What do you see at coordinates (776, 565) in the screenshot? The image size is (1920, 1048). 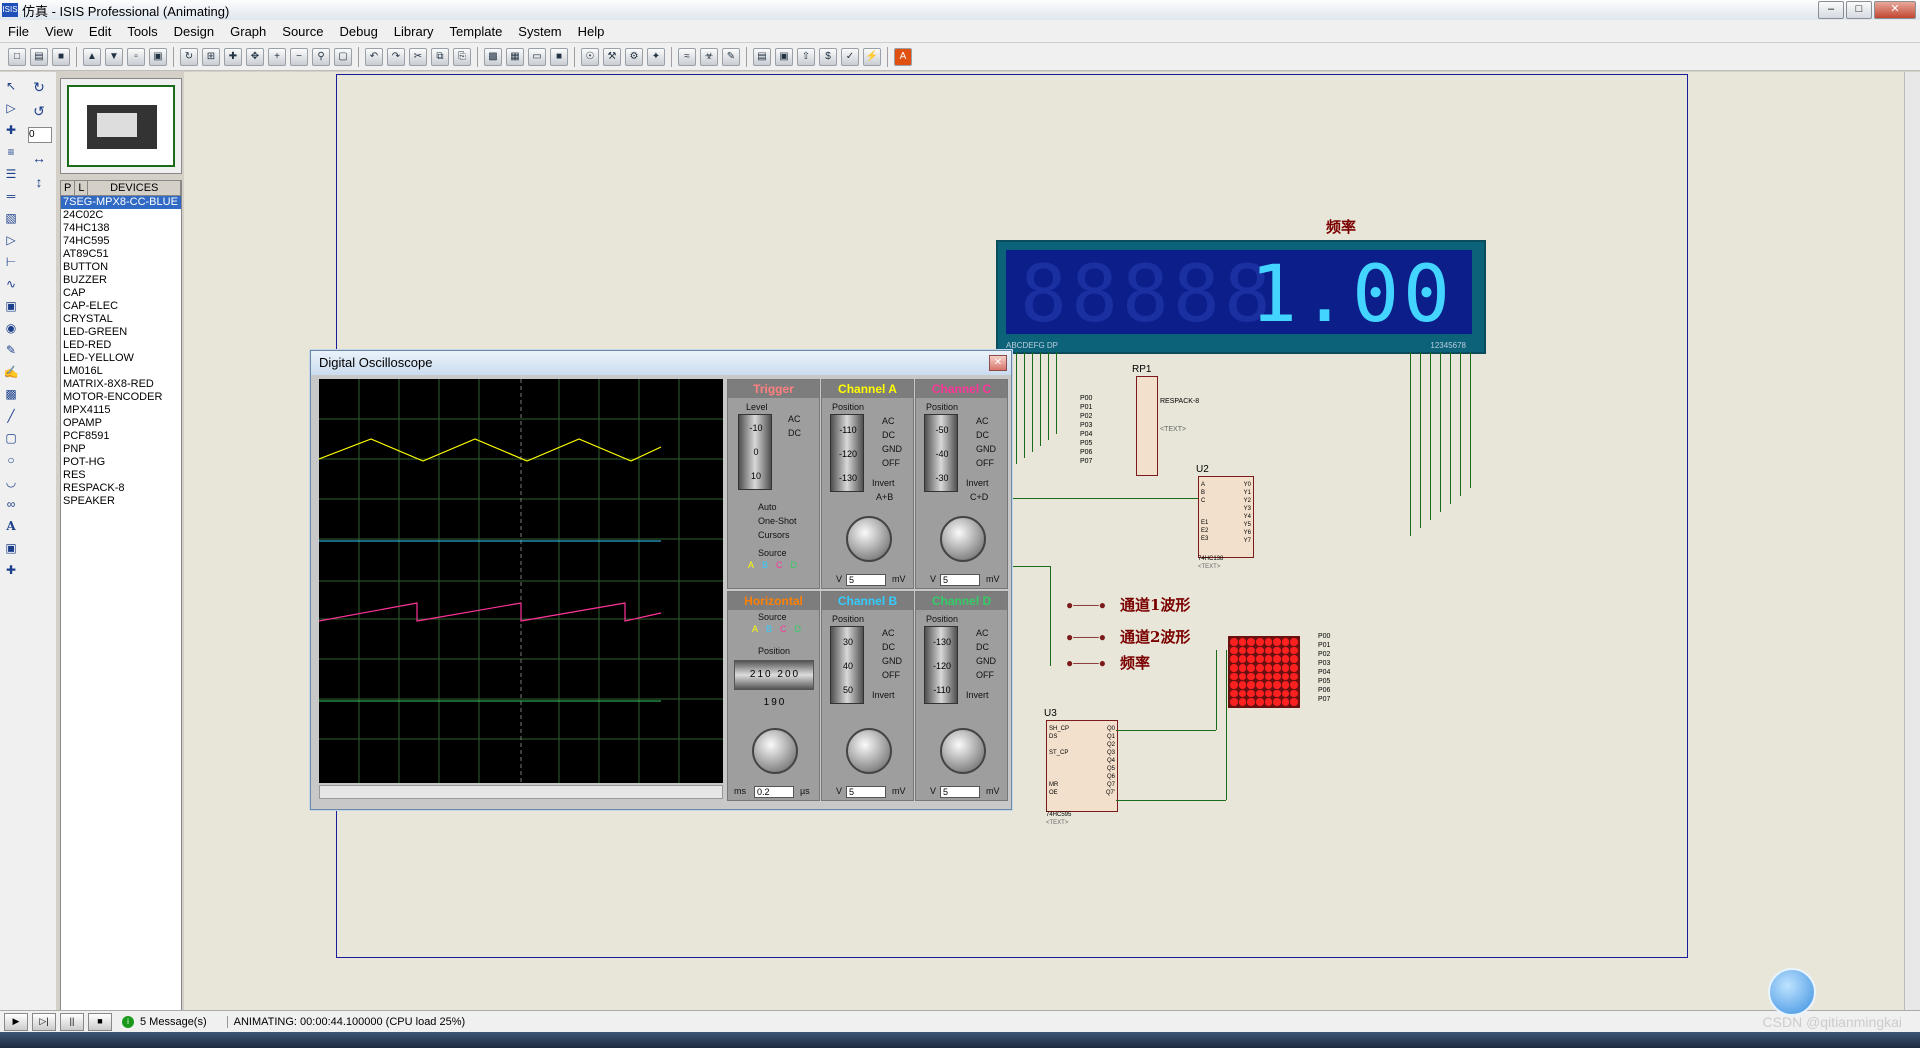 I see `trigger-source-channels: ABCD` at bounding box center [776, 565].